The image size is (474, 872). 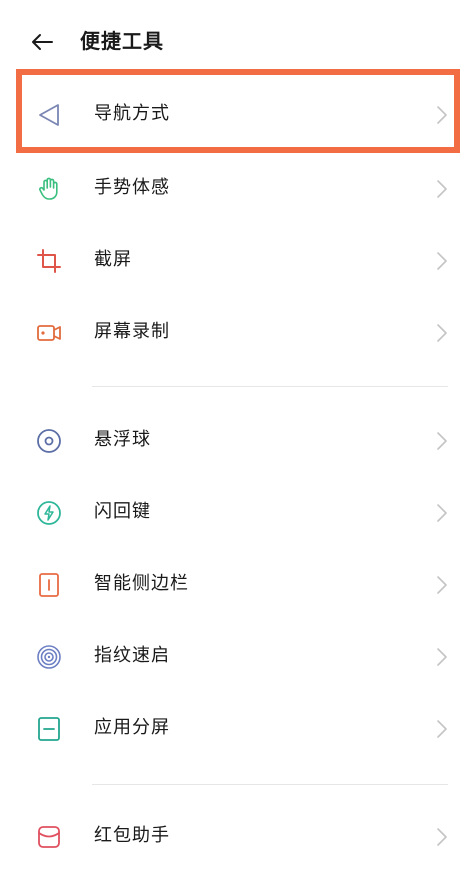 What do you see at coordinates (49, 729) in the screenshot?
I see `split-screen-icon` at bounding box center [49, 729].